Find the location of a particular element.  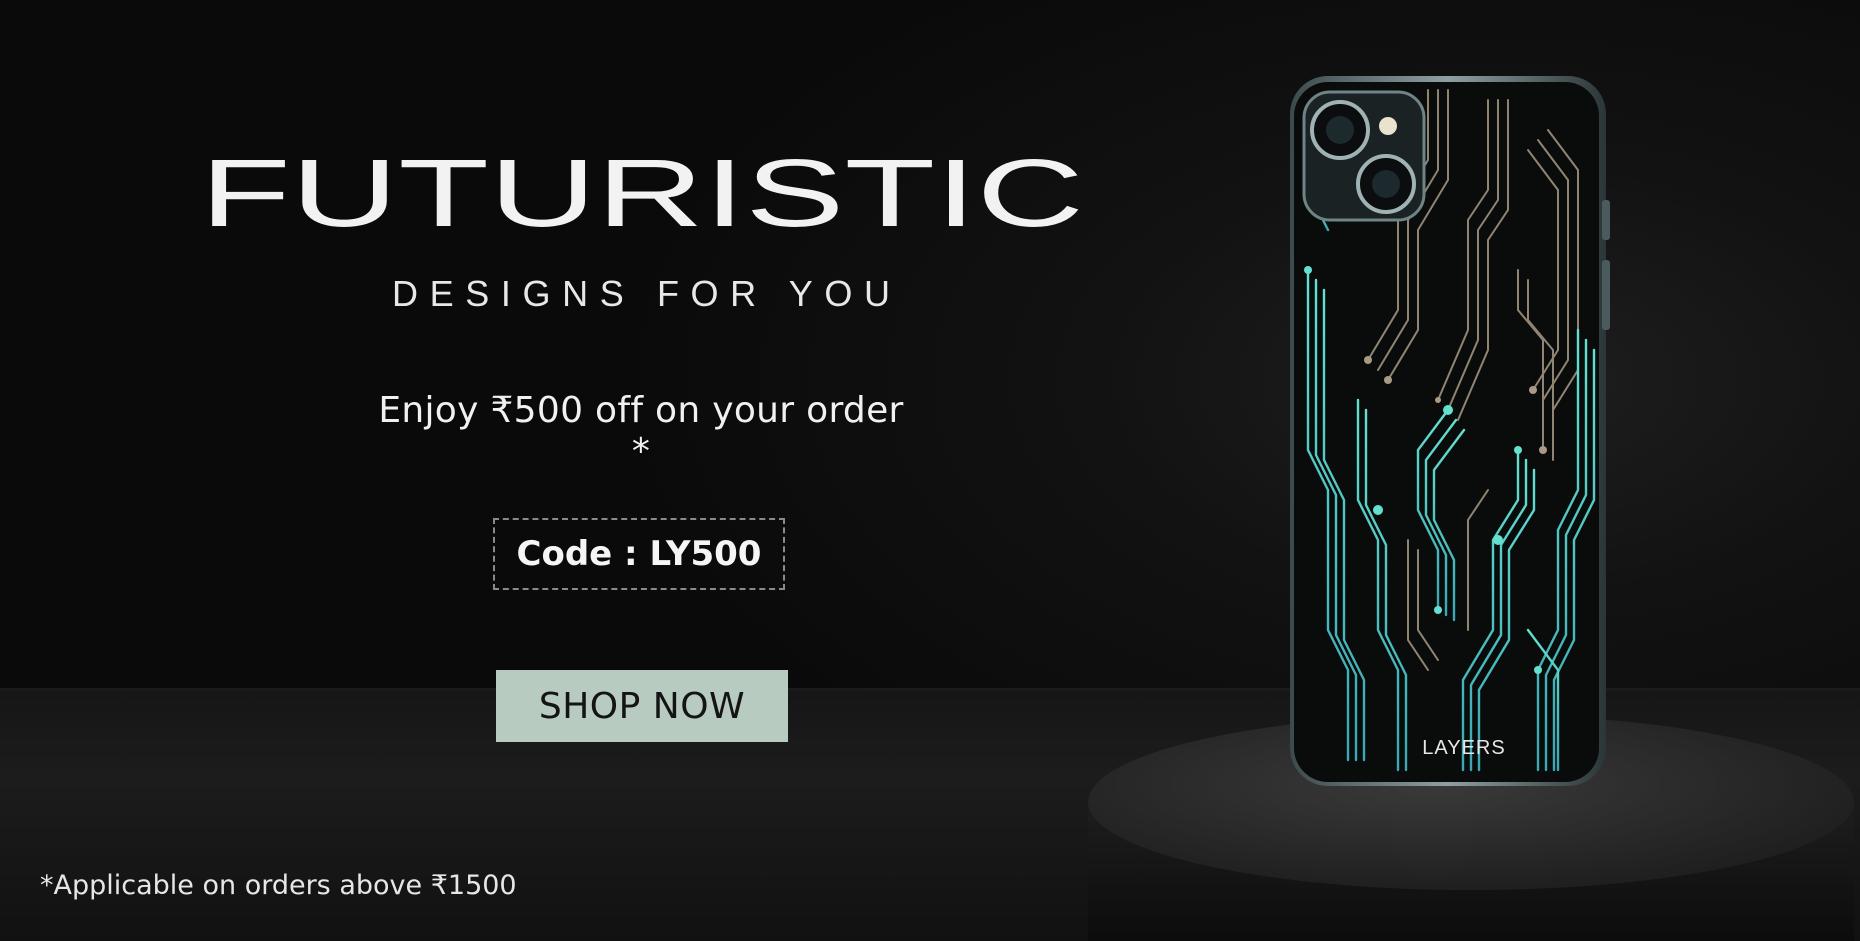

promo-code-text: Code : LY500 is located at coordinates (639, 554).